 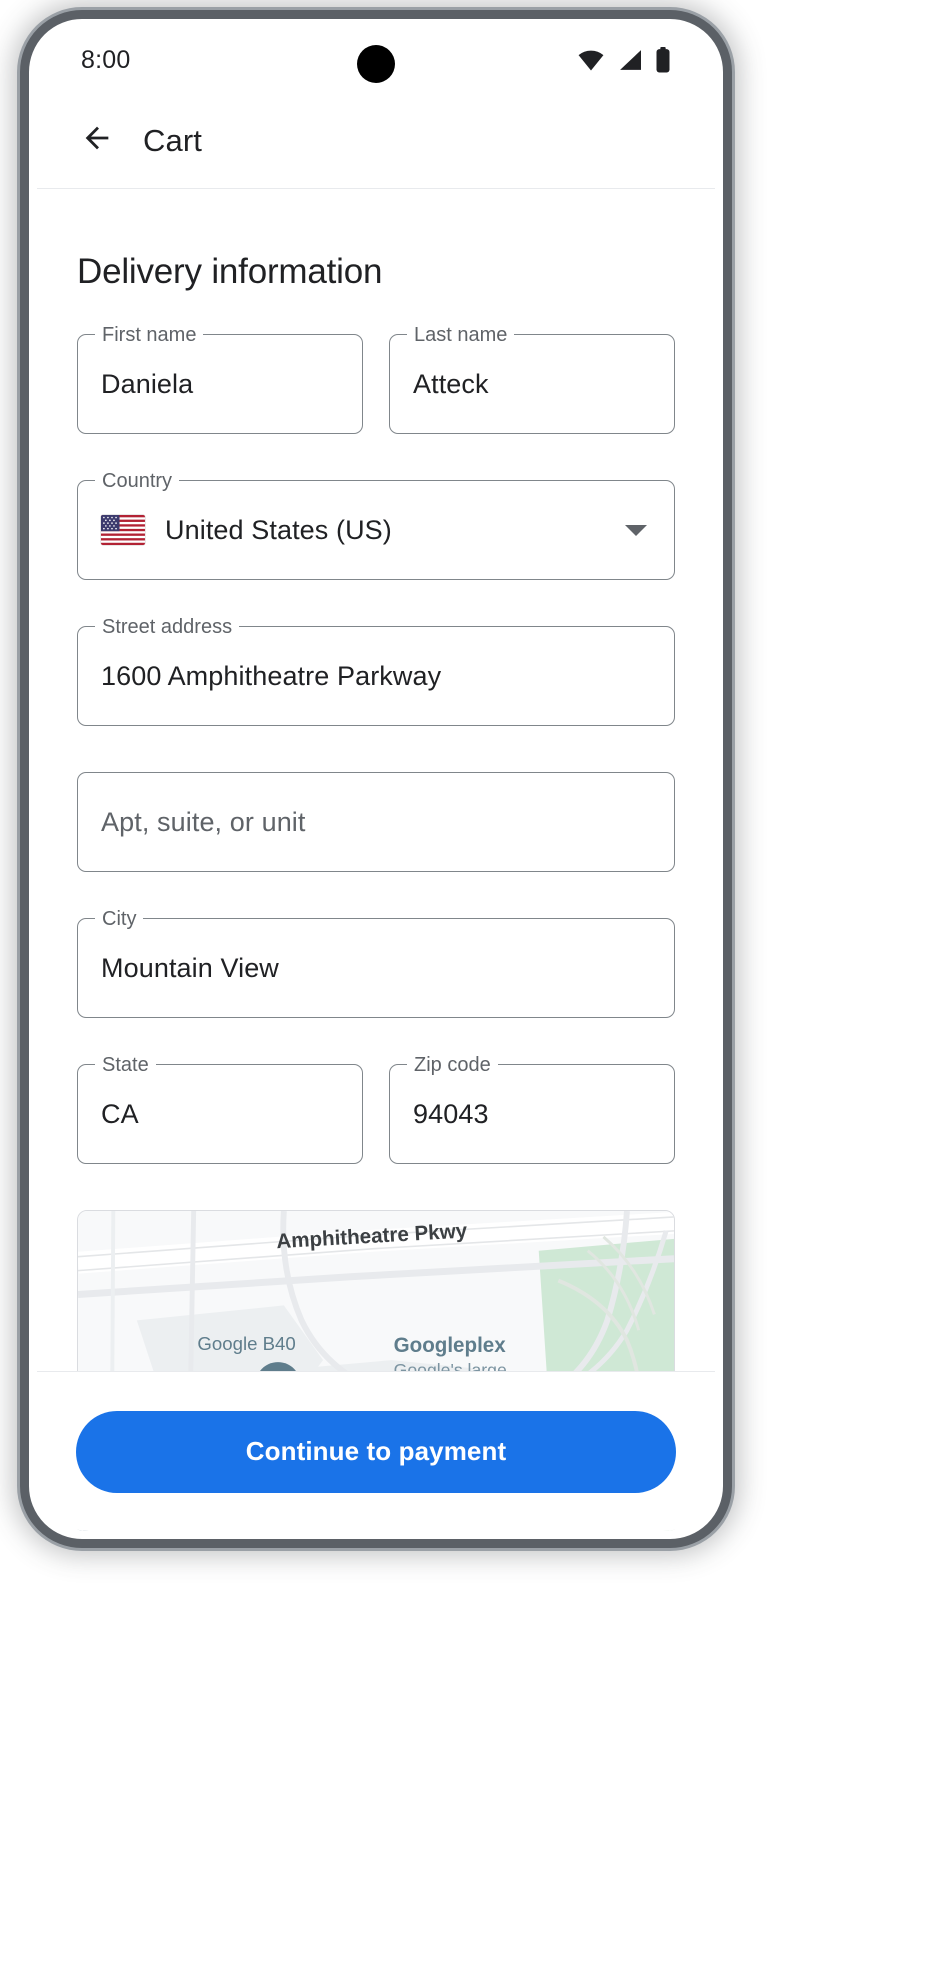 I want to click on country-label: Country, so click(x=137, y=481).